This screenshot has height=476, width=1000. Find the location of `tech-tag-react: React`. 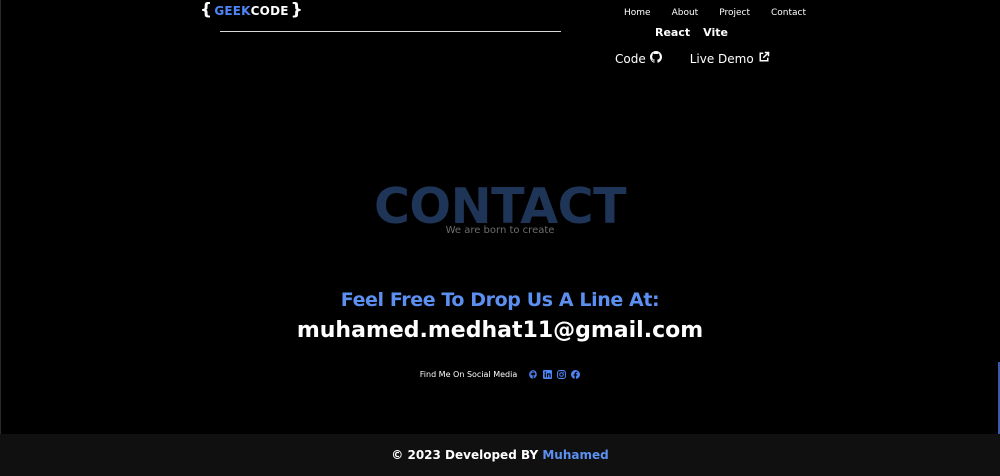

tech-tag-react: React is located at coordinates (673, 32).